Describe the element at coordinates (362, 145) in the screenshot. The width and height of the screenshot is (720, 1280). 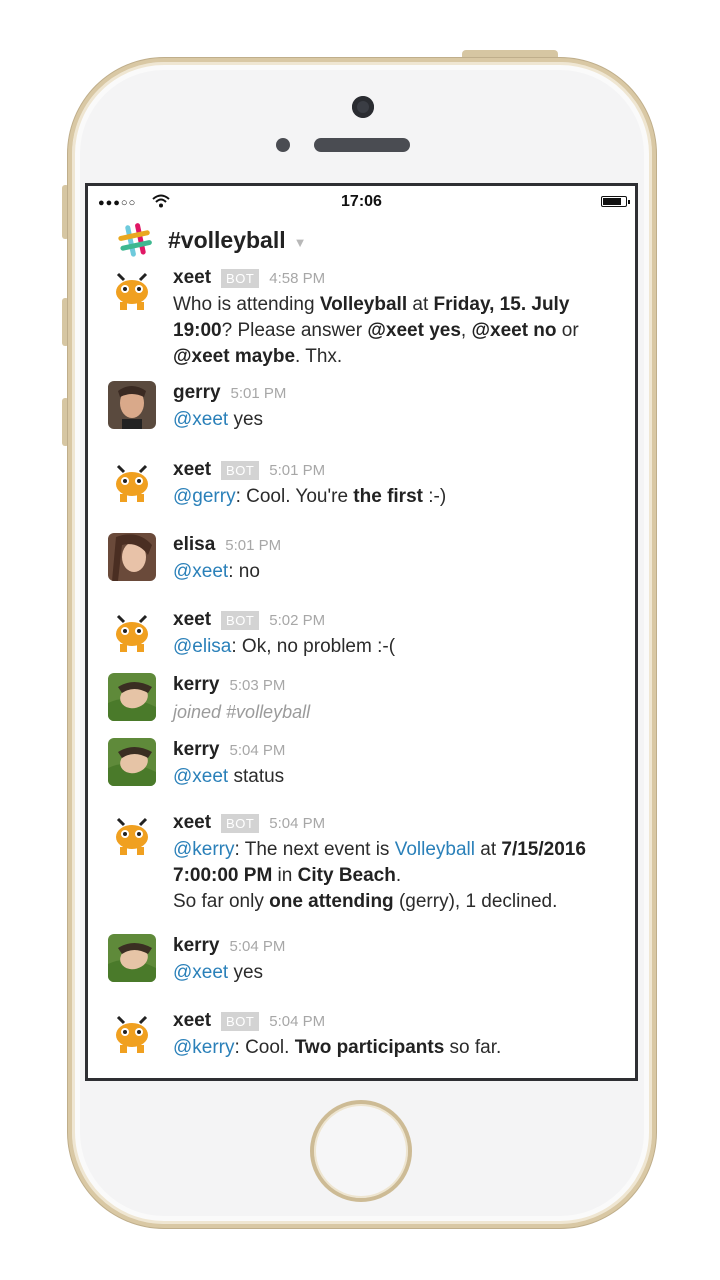
I see `earpiece-speaker` at that location.